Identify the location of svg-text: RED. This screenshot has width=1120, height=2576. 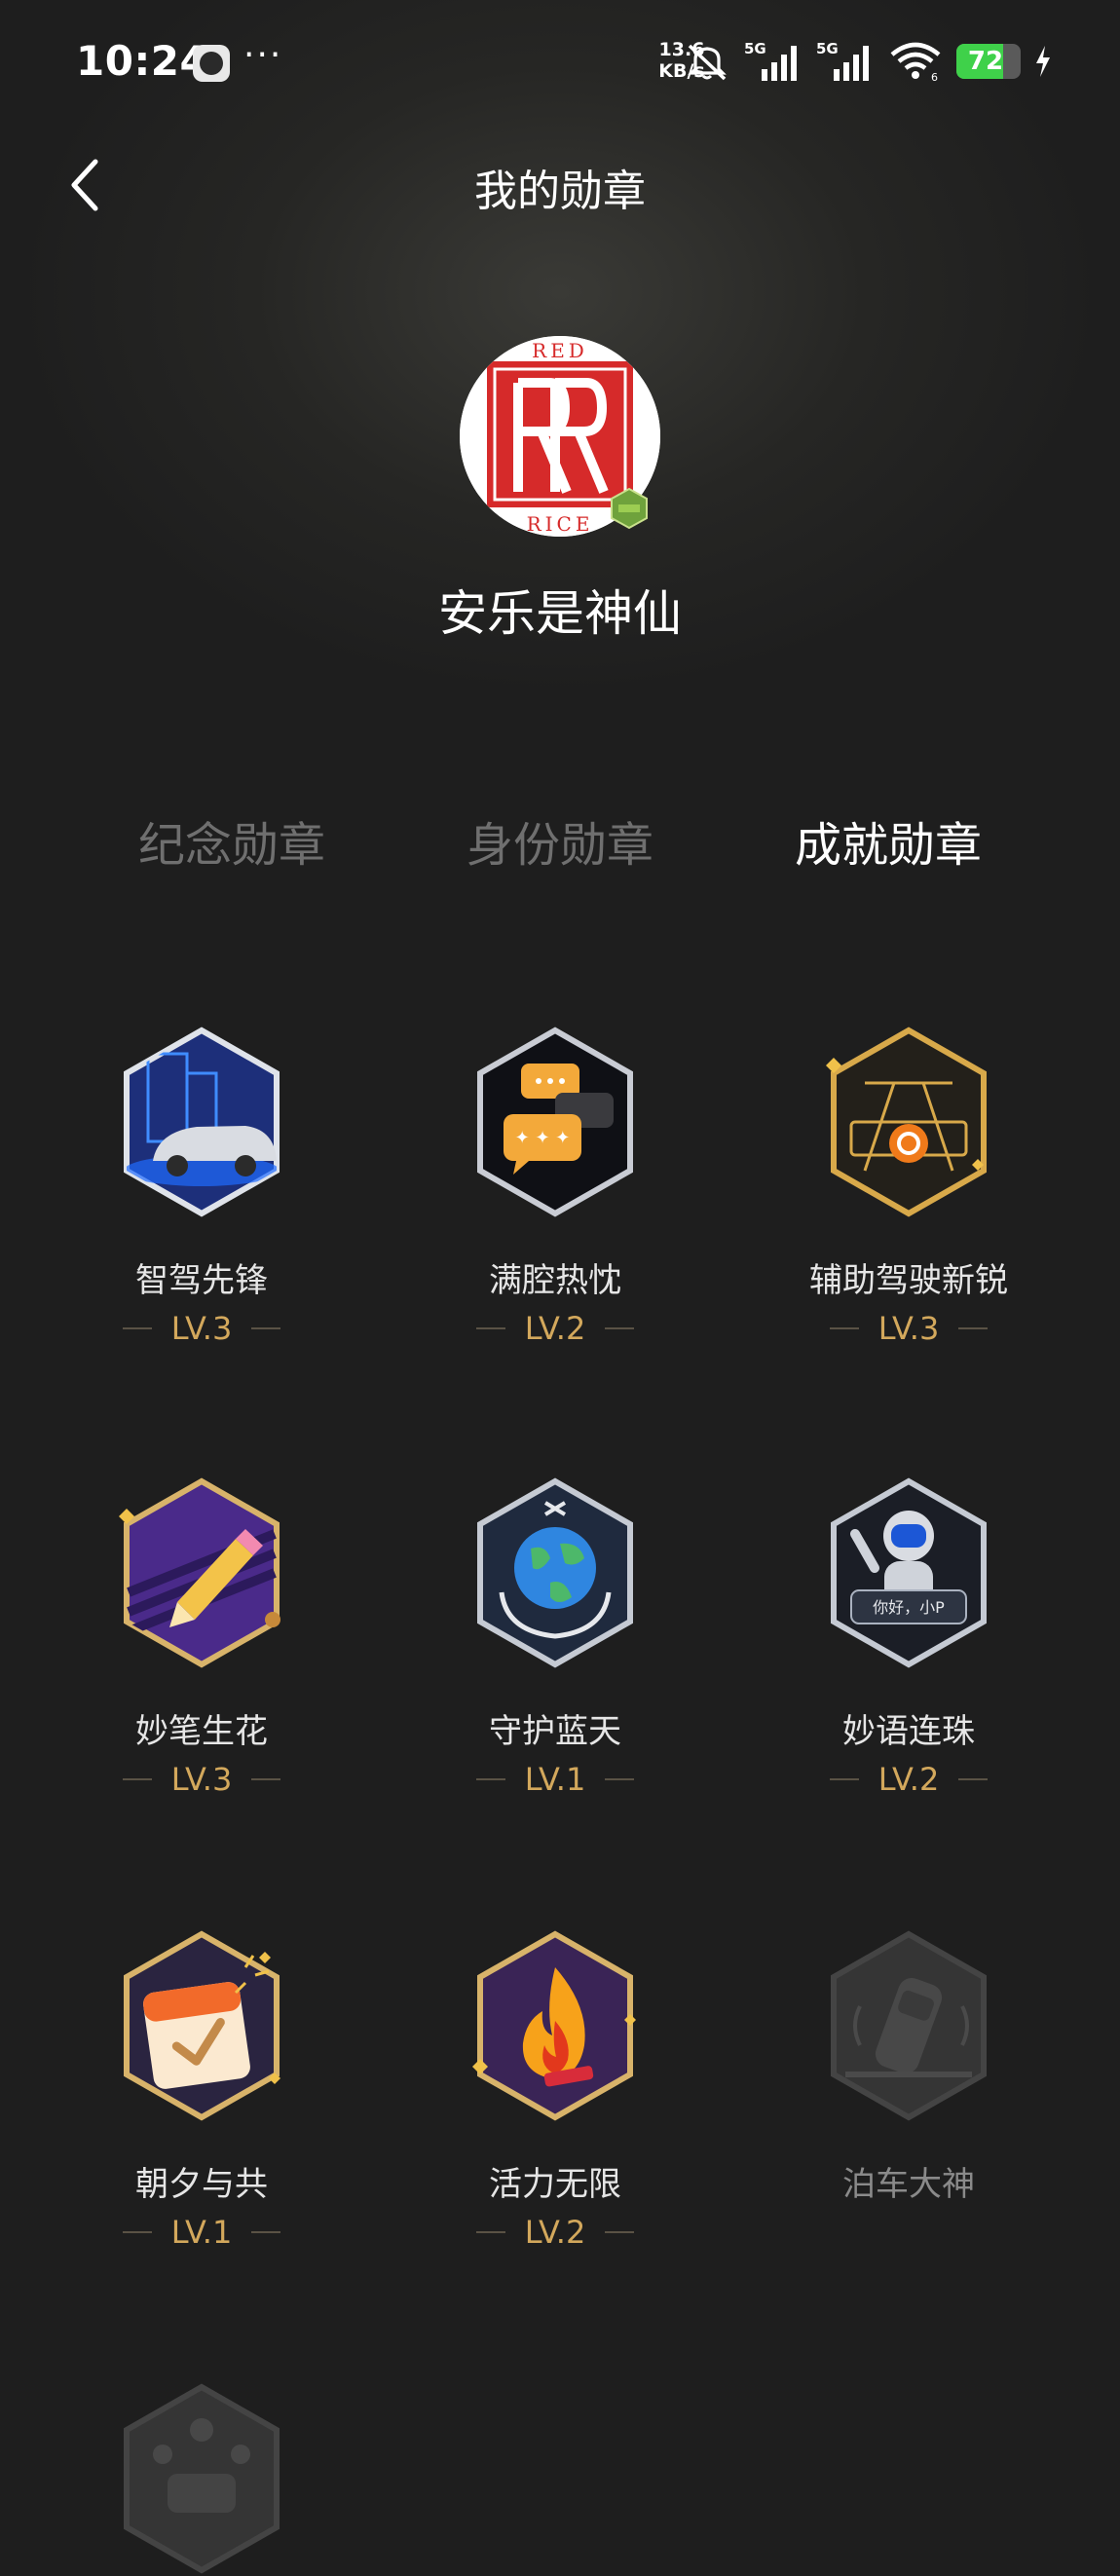
(560, 350).